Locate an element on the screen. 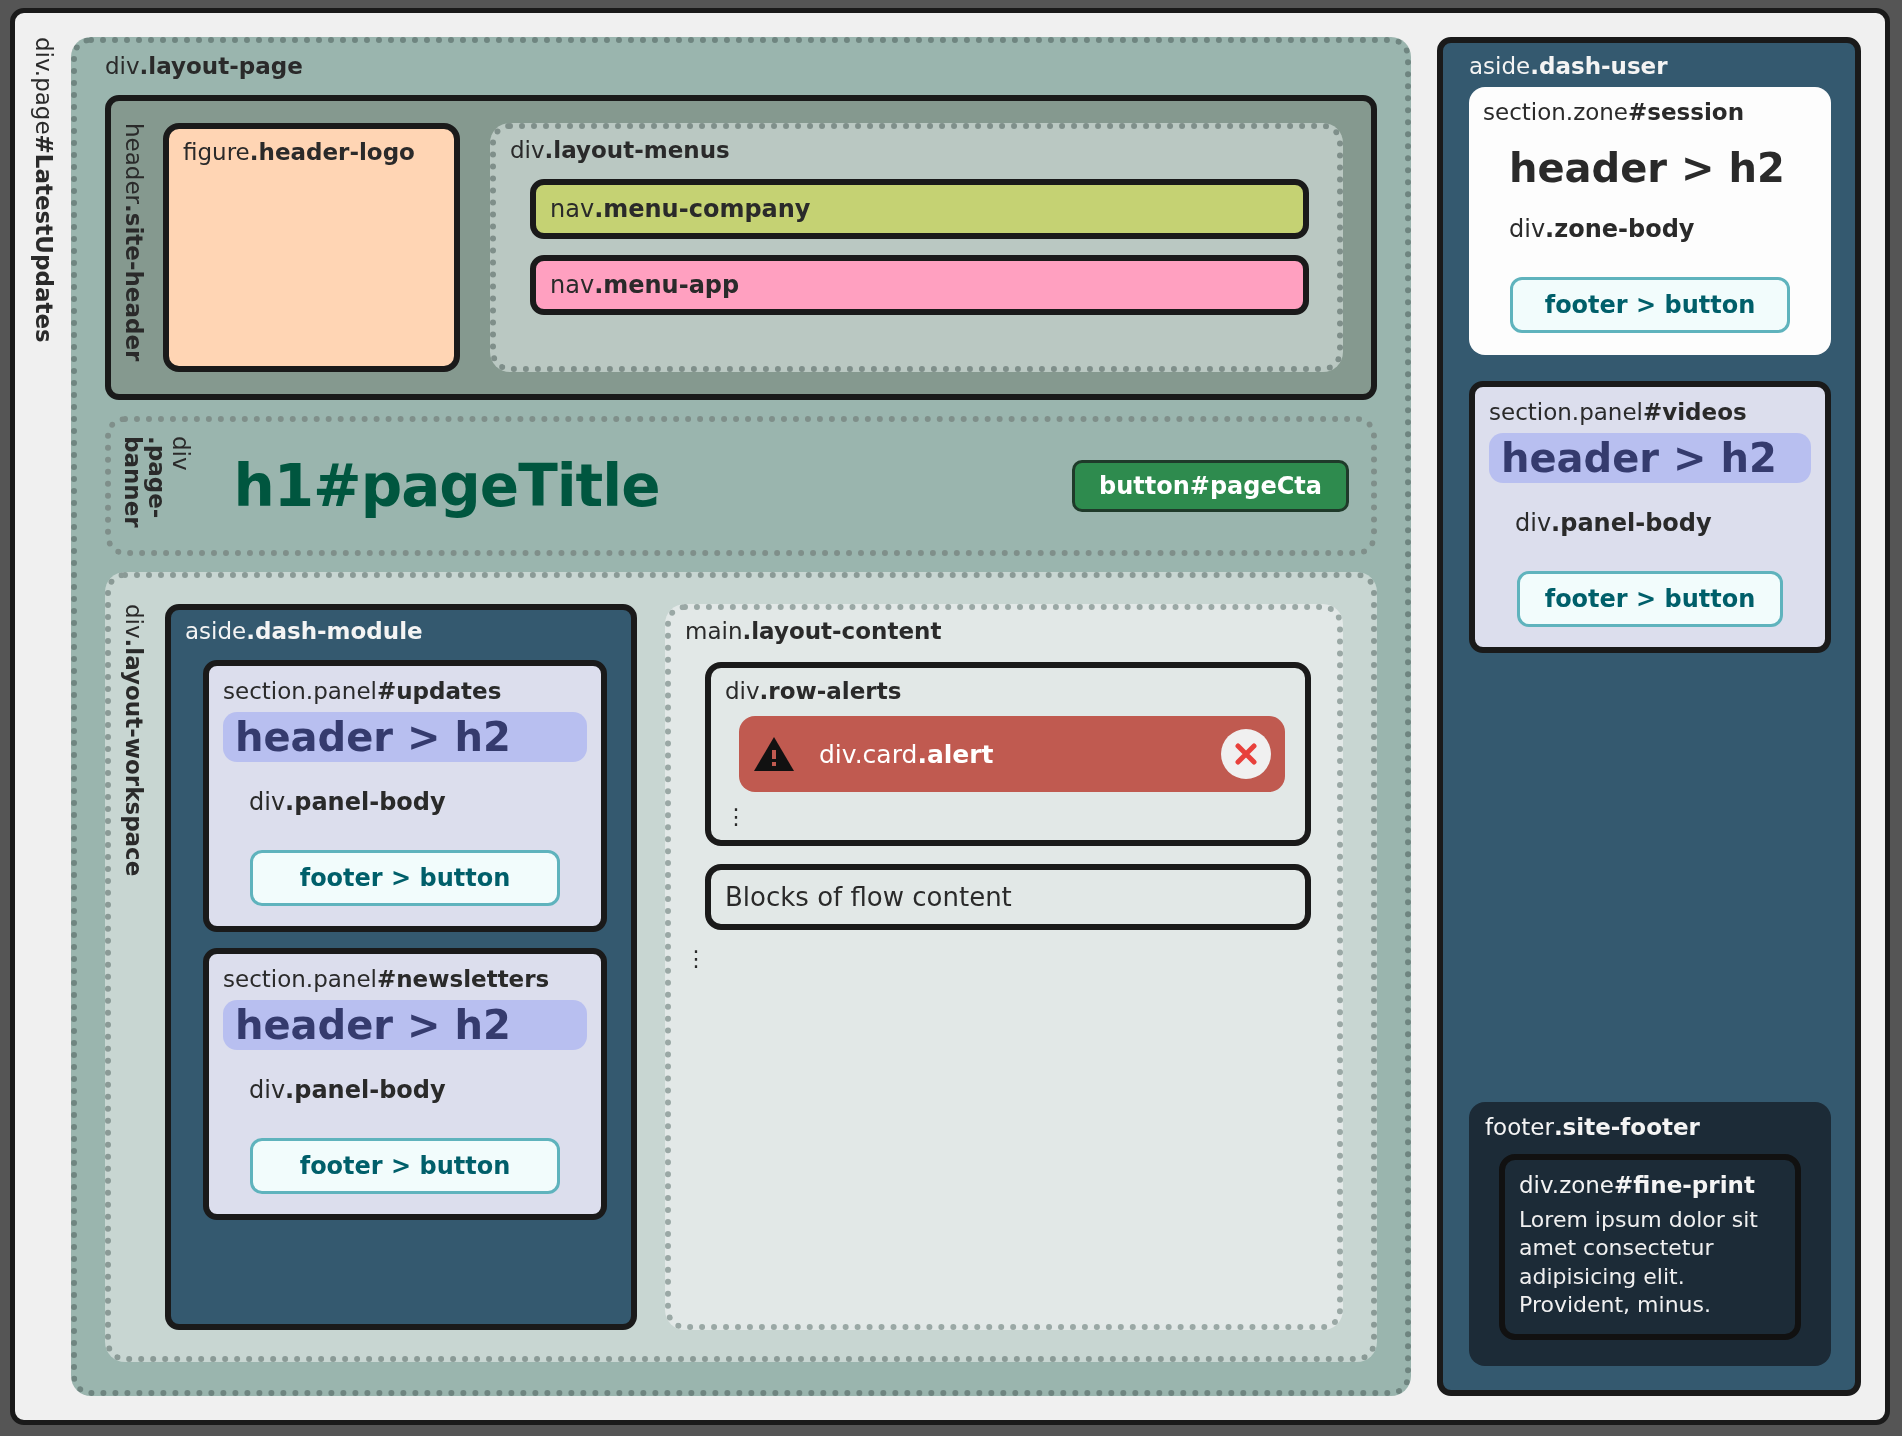 This screenshot has height=1436, width=1902. vertical-label: div.layout-workspace is located at coordinates (134, 740).